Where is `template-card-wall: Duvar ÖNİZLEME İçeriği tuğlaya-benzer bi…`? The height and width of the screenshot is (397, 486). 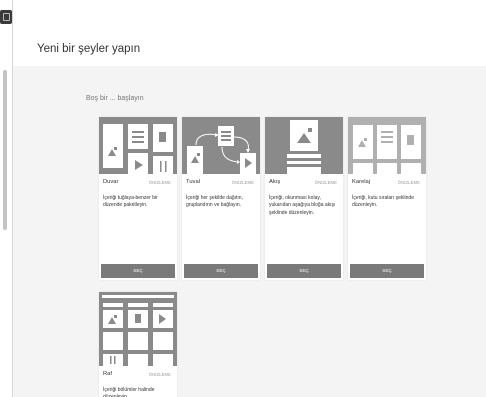
template-card-wall: Duvar ÖNİZLEME İçeriği tuğlaya-benzer bi… is located at coordinates (138, 198).